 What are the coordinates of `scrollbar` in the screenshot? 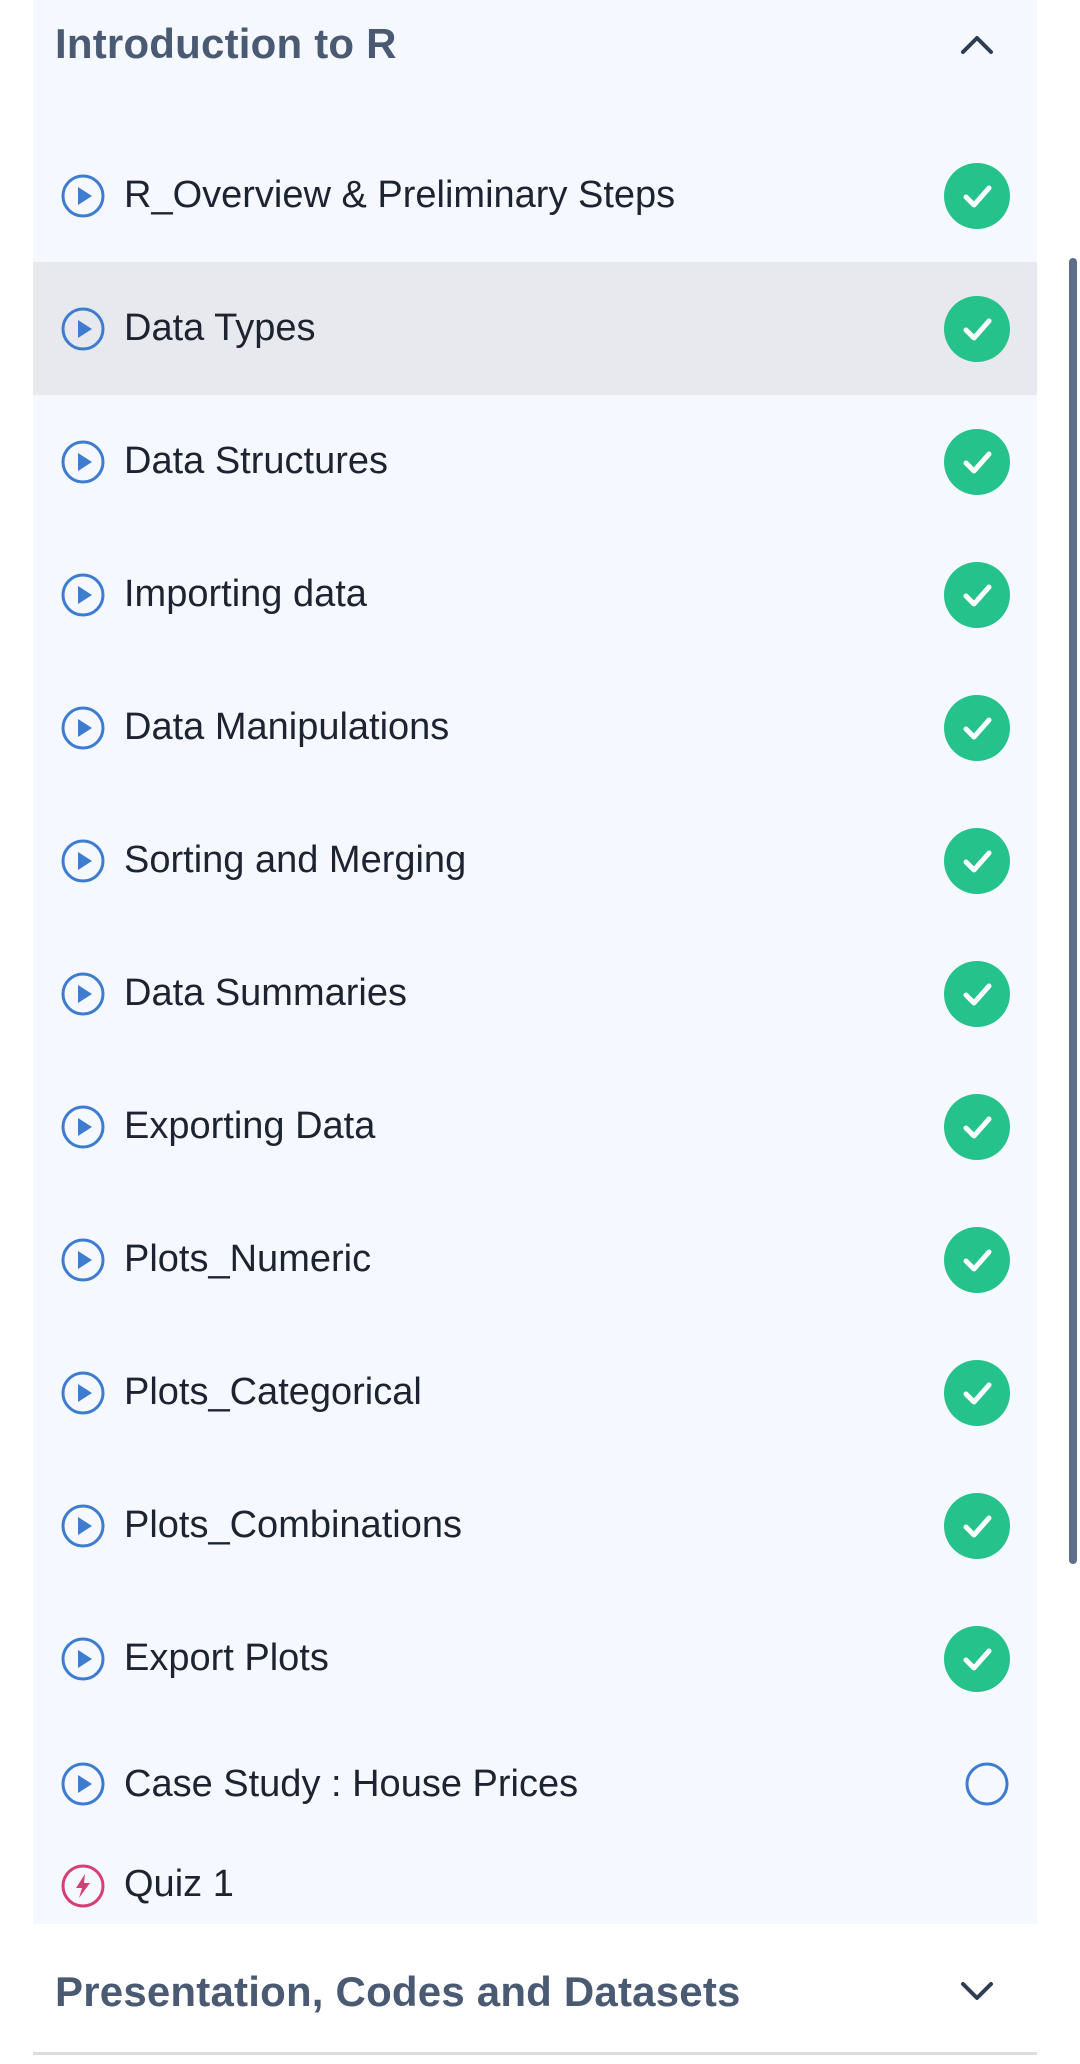 It's located at (1073, 911).